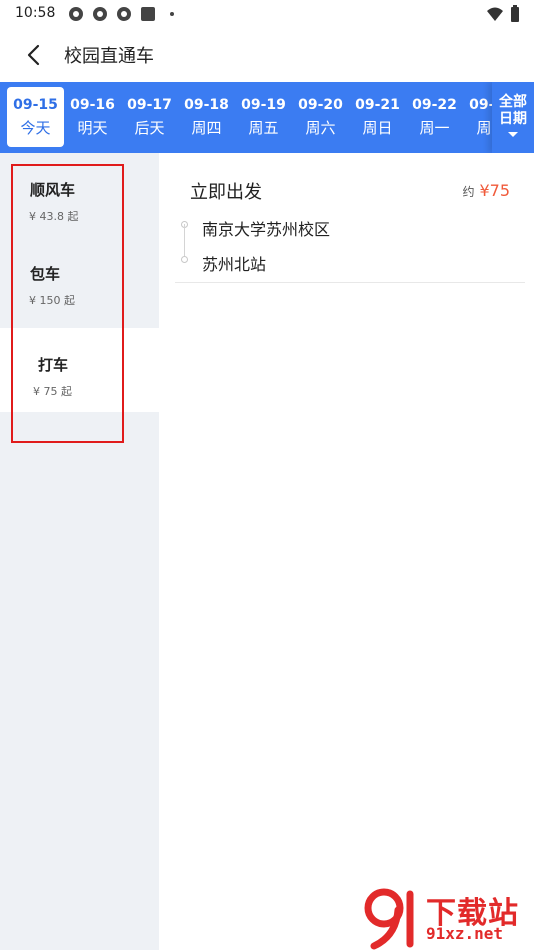 The image size is (534, 950). I want to click on app-header: 校园直通车, so click(267, 55).